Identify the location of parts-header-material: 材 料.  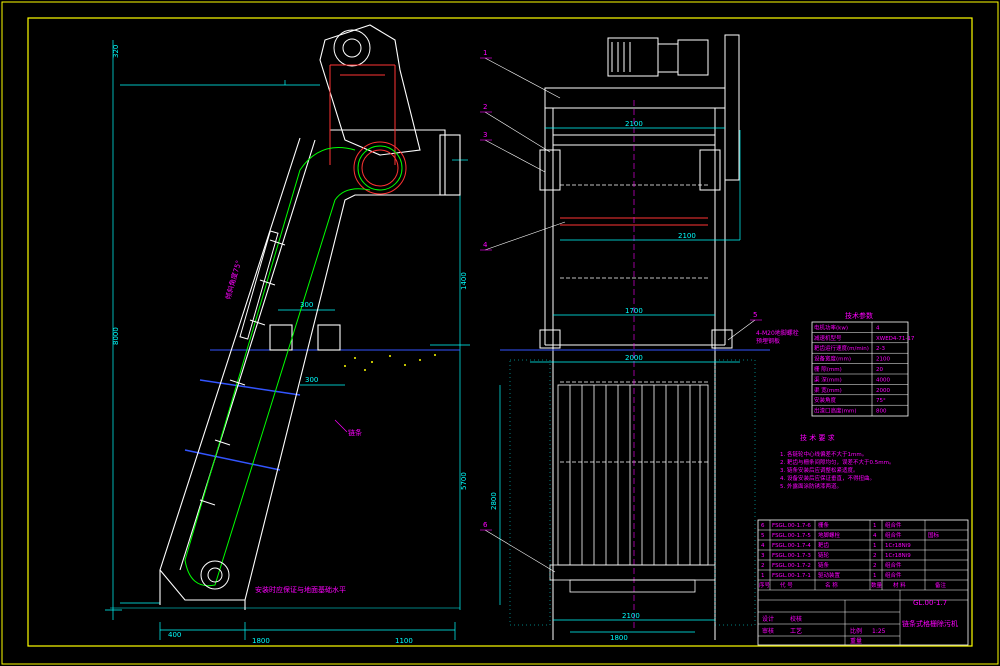
(899, 585).